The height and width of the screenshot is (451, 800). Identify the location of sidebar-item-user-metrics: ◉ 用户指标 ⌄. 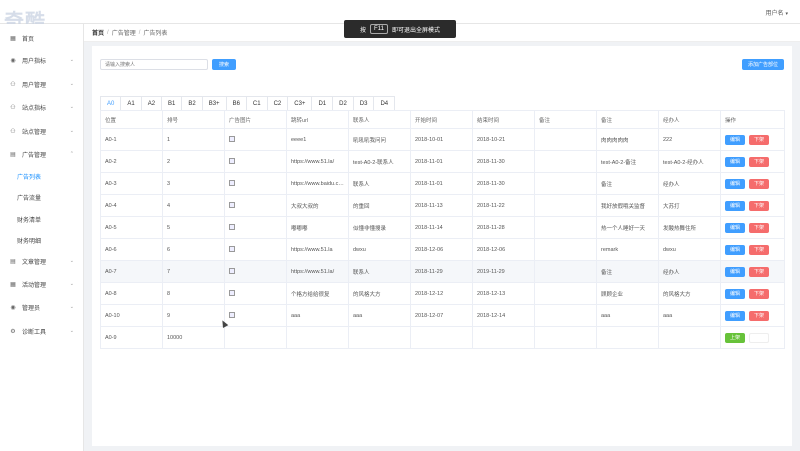
(42, 60).